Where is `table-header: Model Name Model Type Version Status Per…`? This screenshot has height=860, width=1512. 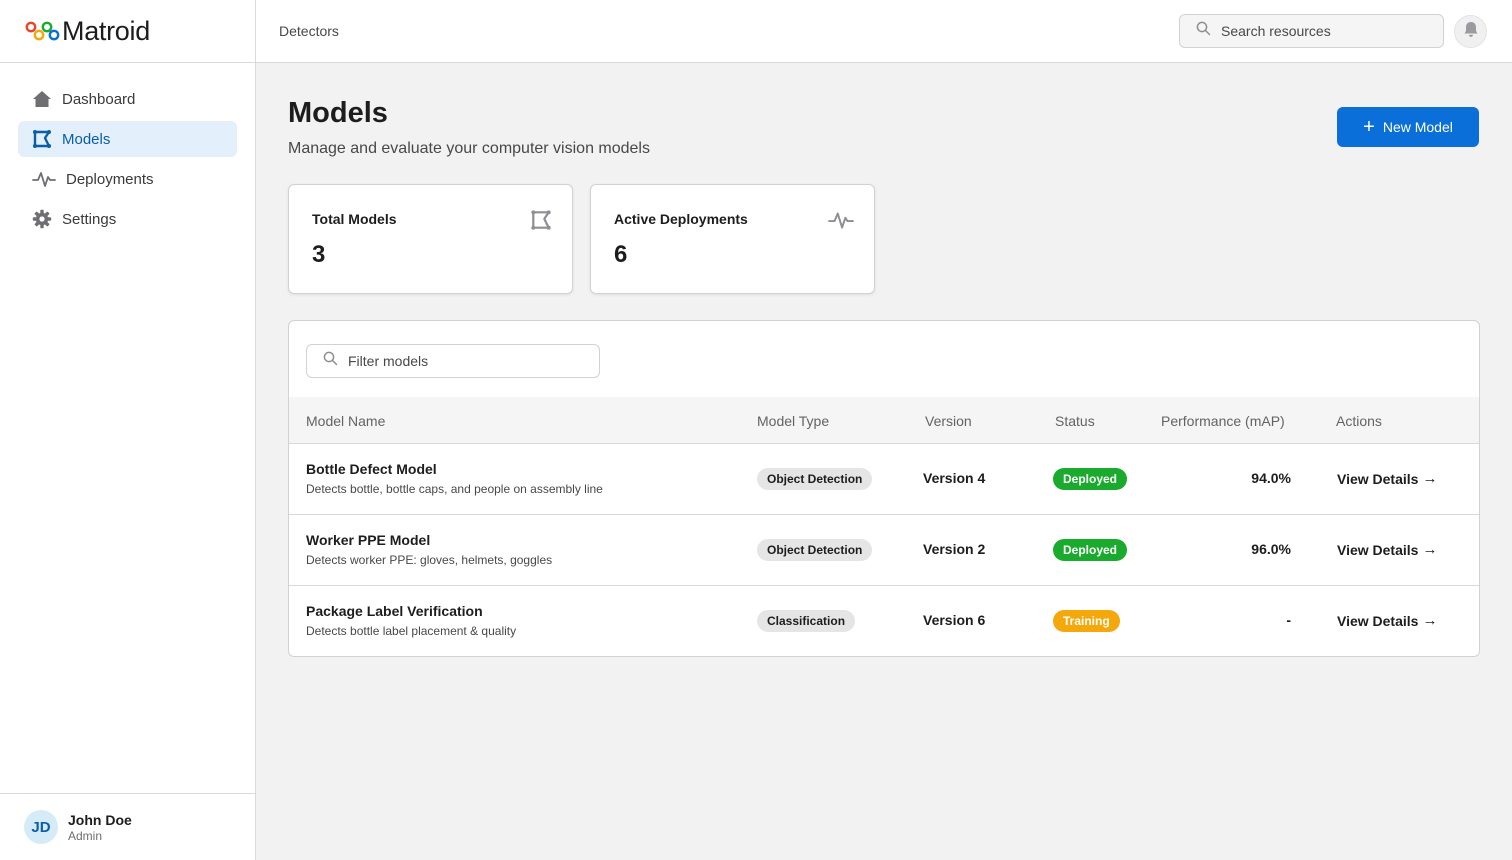 table-header: Model Name Model Type Version Status Per… is located at coordinates (884, 420).